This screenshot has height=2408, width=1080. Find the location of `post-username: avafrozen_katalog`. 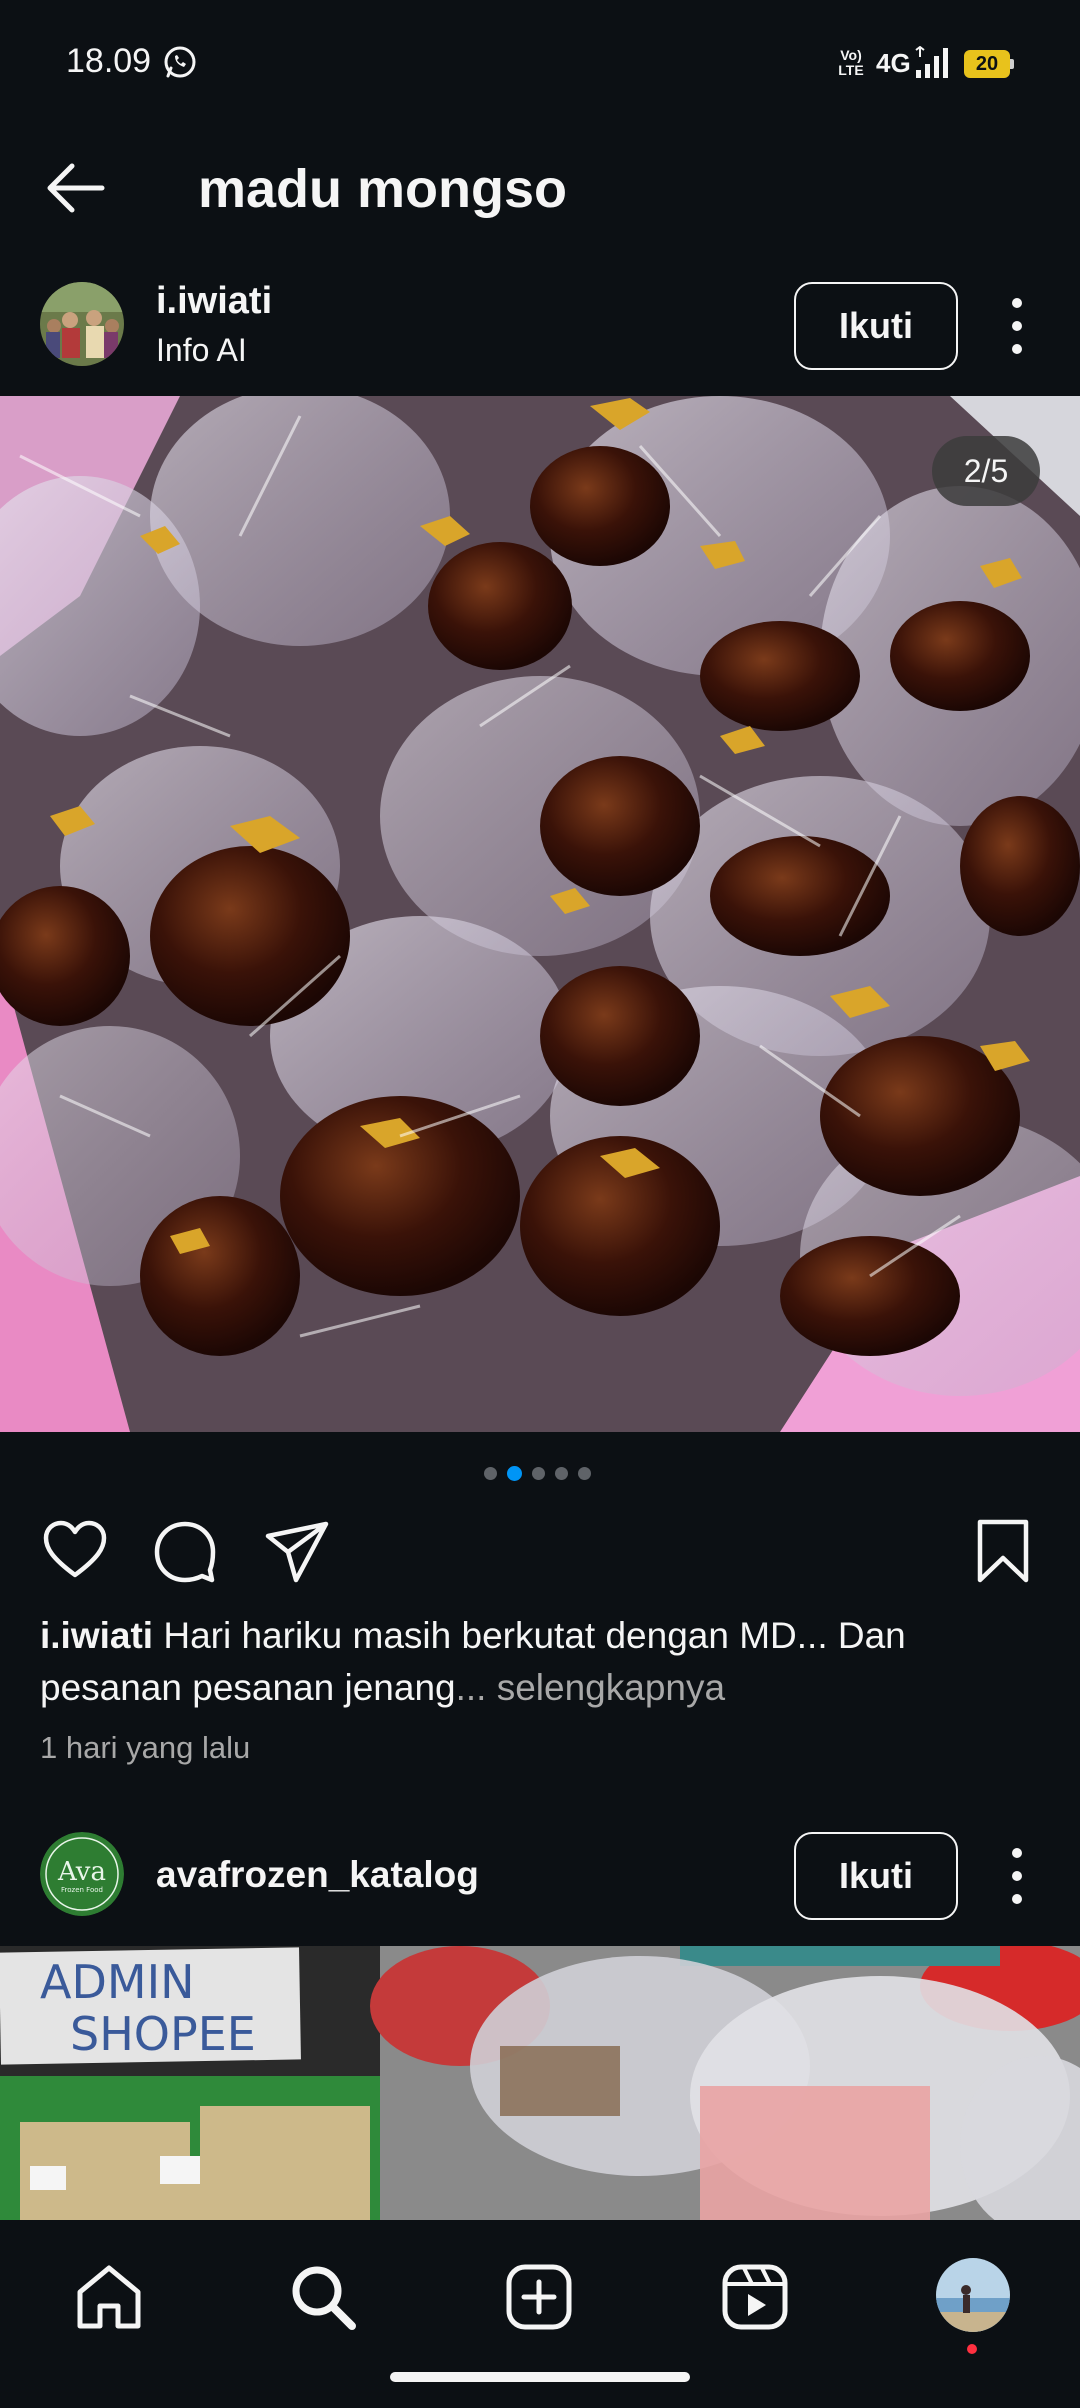

post-username: avafrozen_katalog is located at coordinates (317, 1875).